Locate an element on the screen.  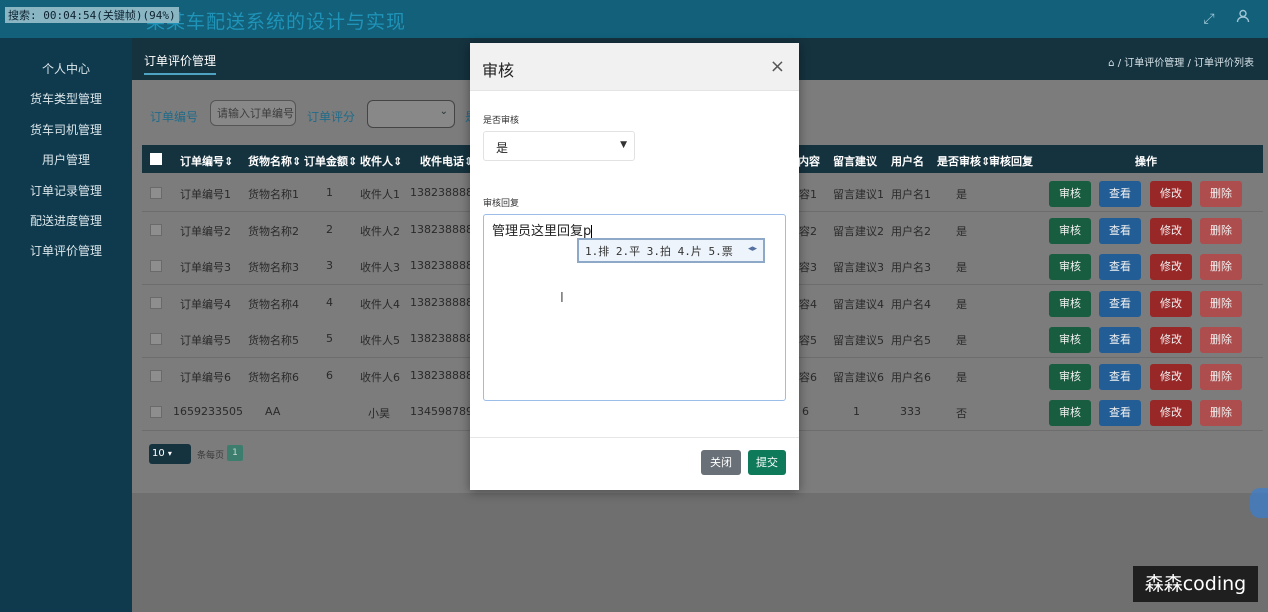
ime-page-arrows-icon: ◂▸ is located at coordinates (752, 249).